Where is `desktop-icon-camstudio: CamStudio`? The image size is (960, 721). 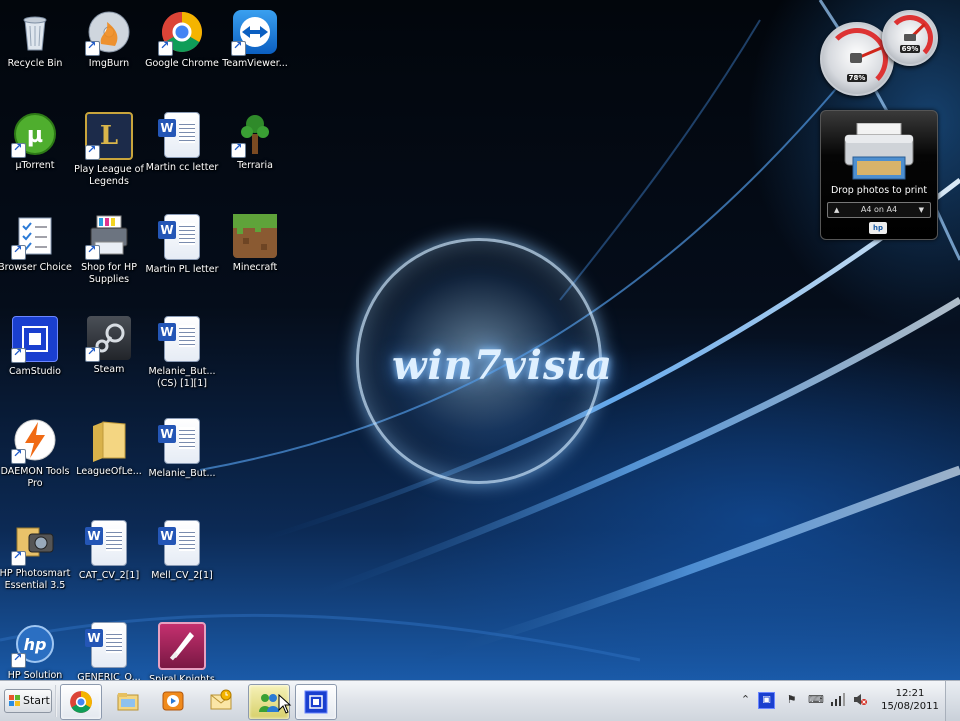
desktop-icon-camstudio: CamStudio is located at coordinates (36, 344).